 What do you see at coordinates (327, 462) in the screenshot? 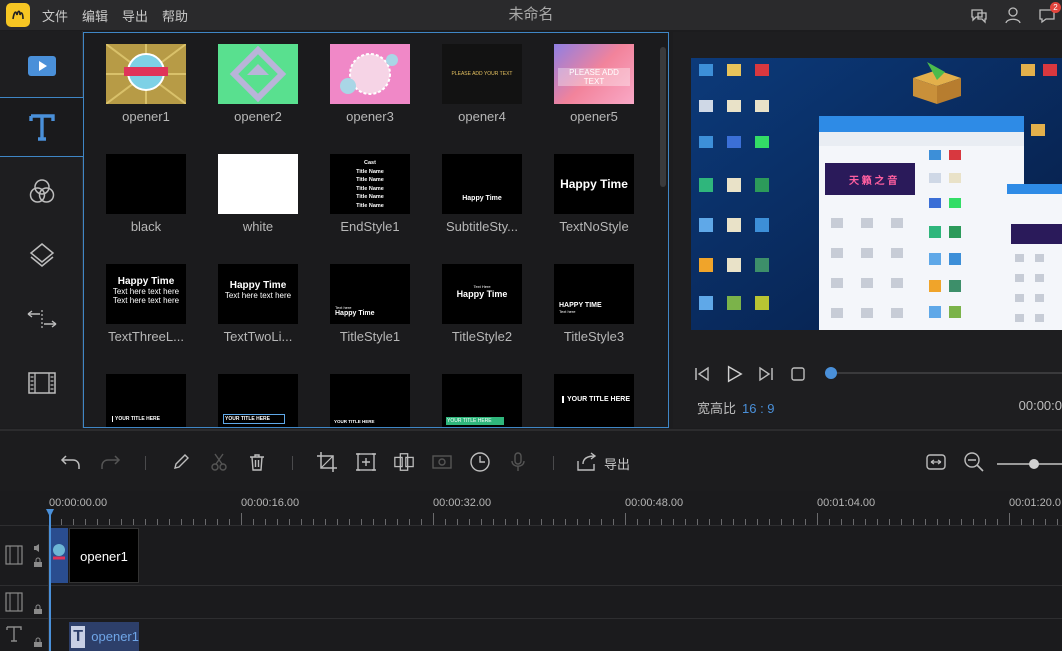
I see `crop-icon` at bounding box center [327, 462].